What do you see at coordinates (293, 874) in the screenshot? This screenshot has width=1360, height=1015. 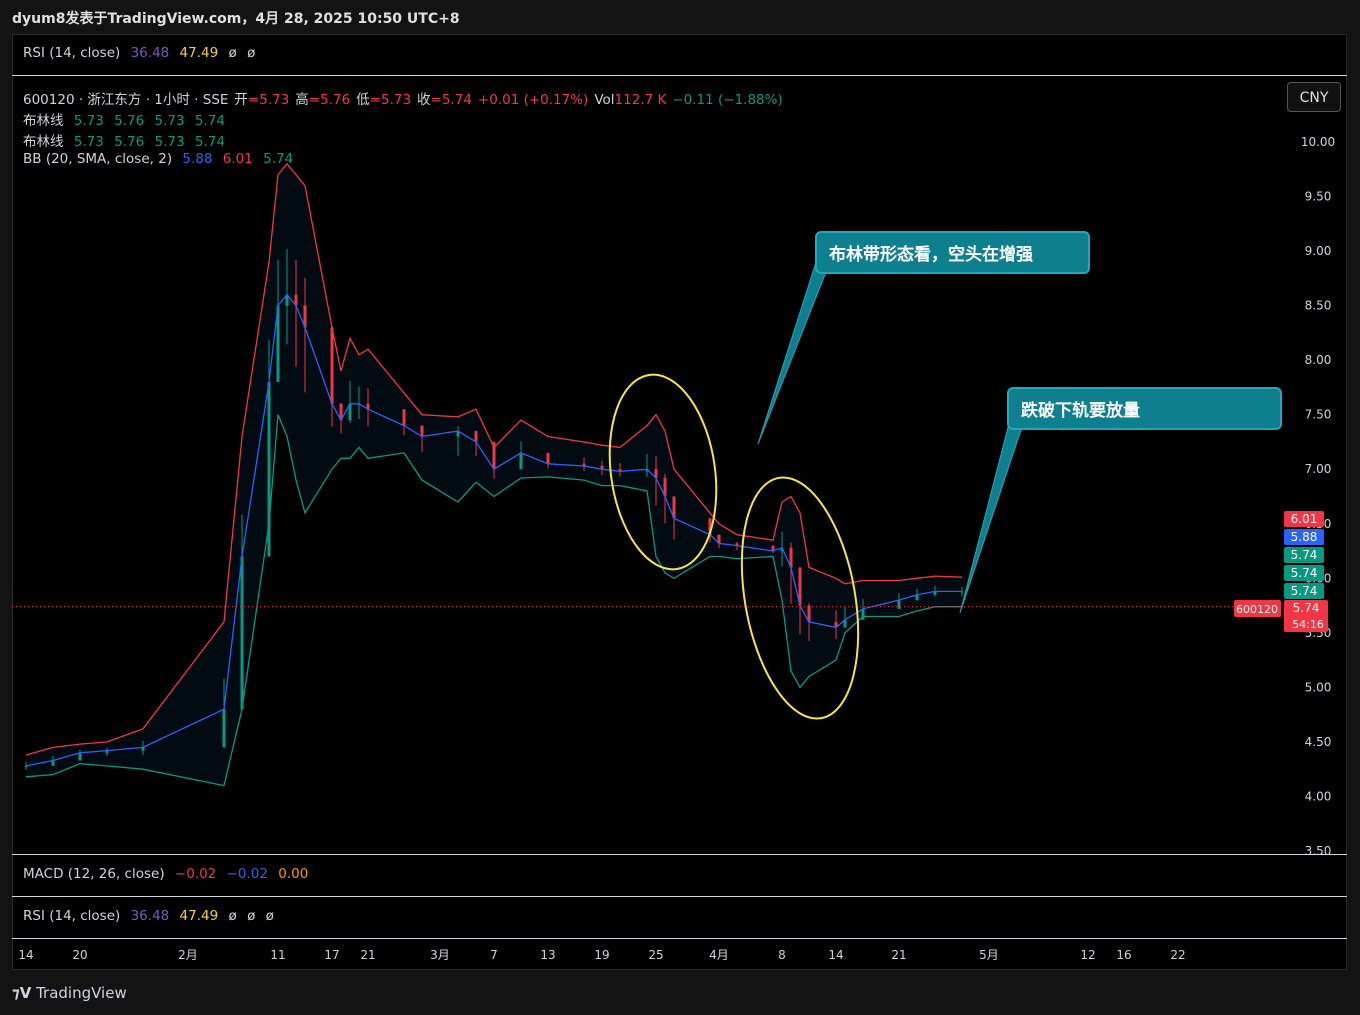 I see `macd-hist-value: 0.00` at bounding box center [293, 874].